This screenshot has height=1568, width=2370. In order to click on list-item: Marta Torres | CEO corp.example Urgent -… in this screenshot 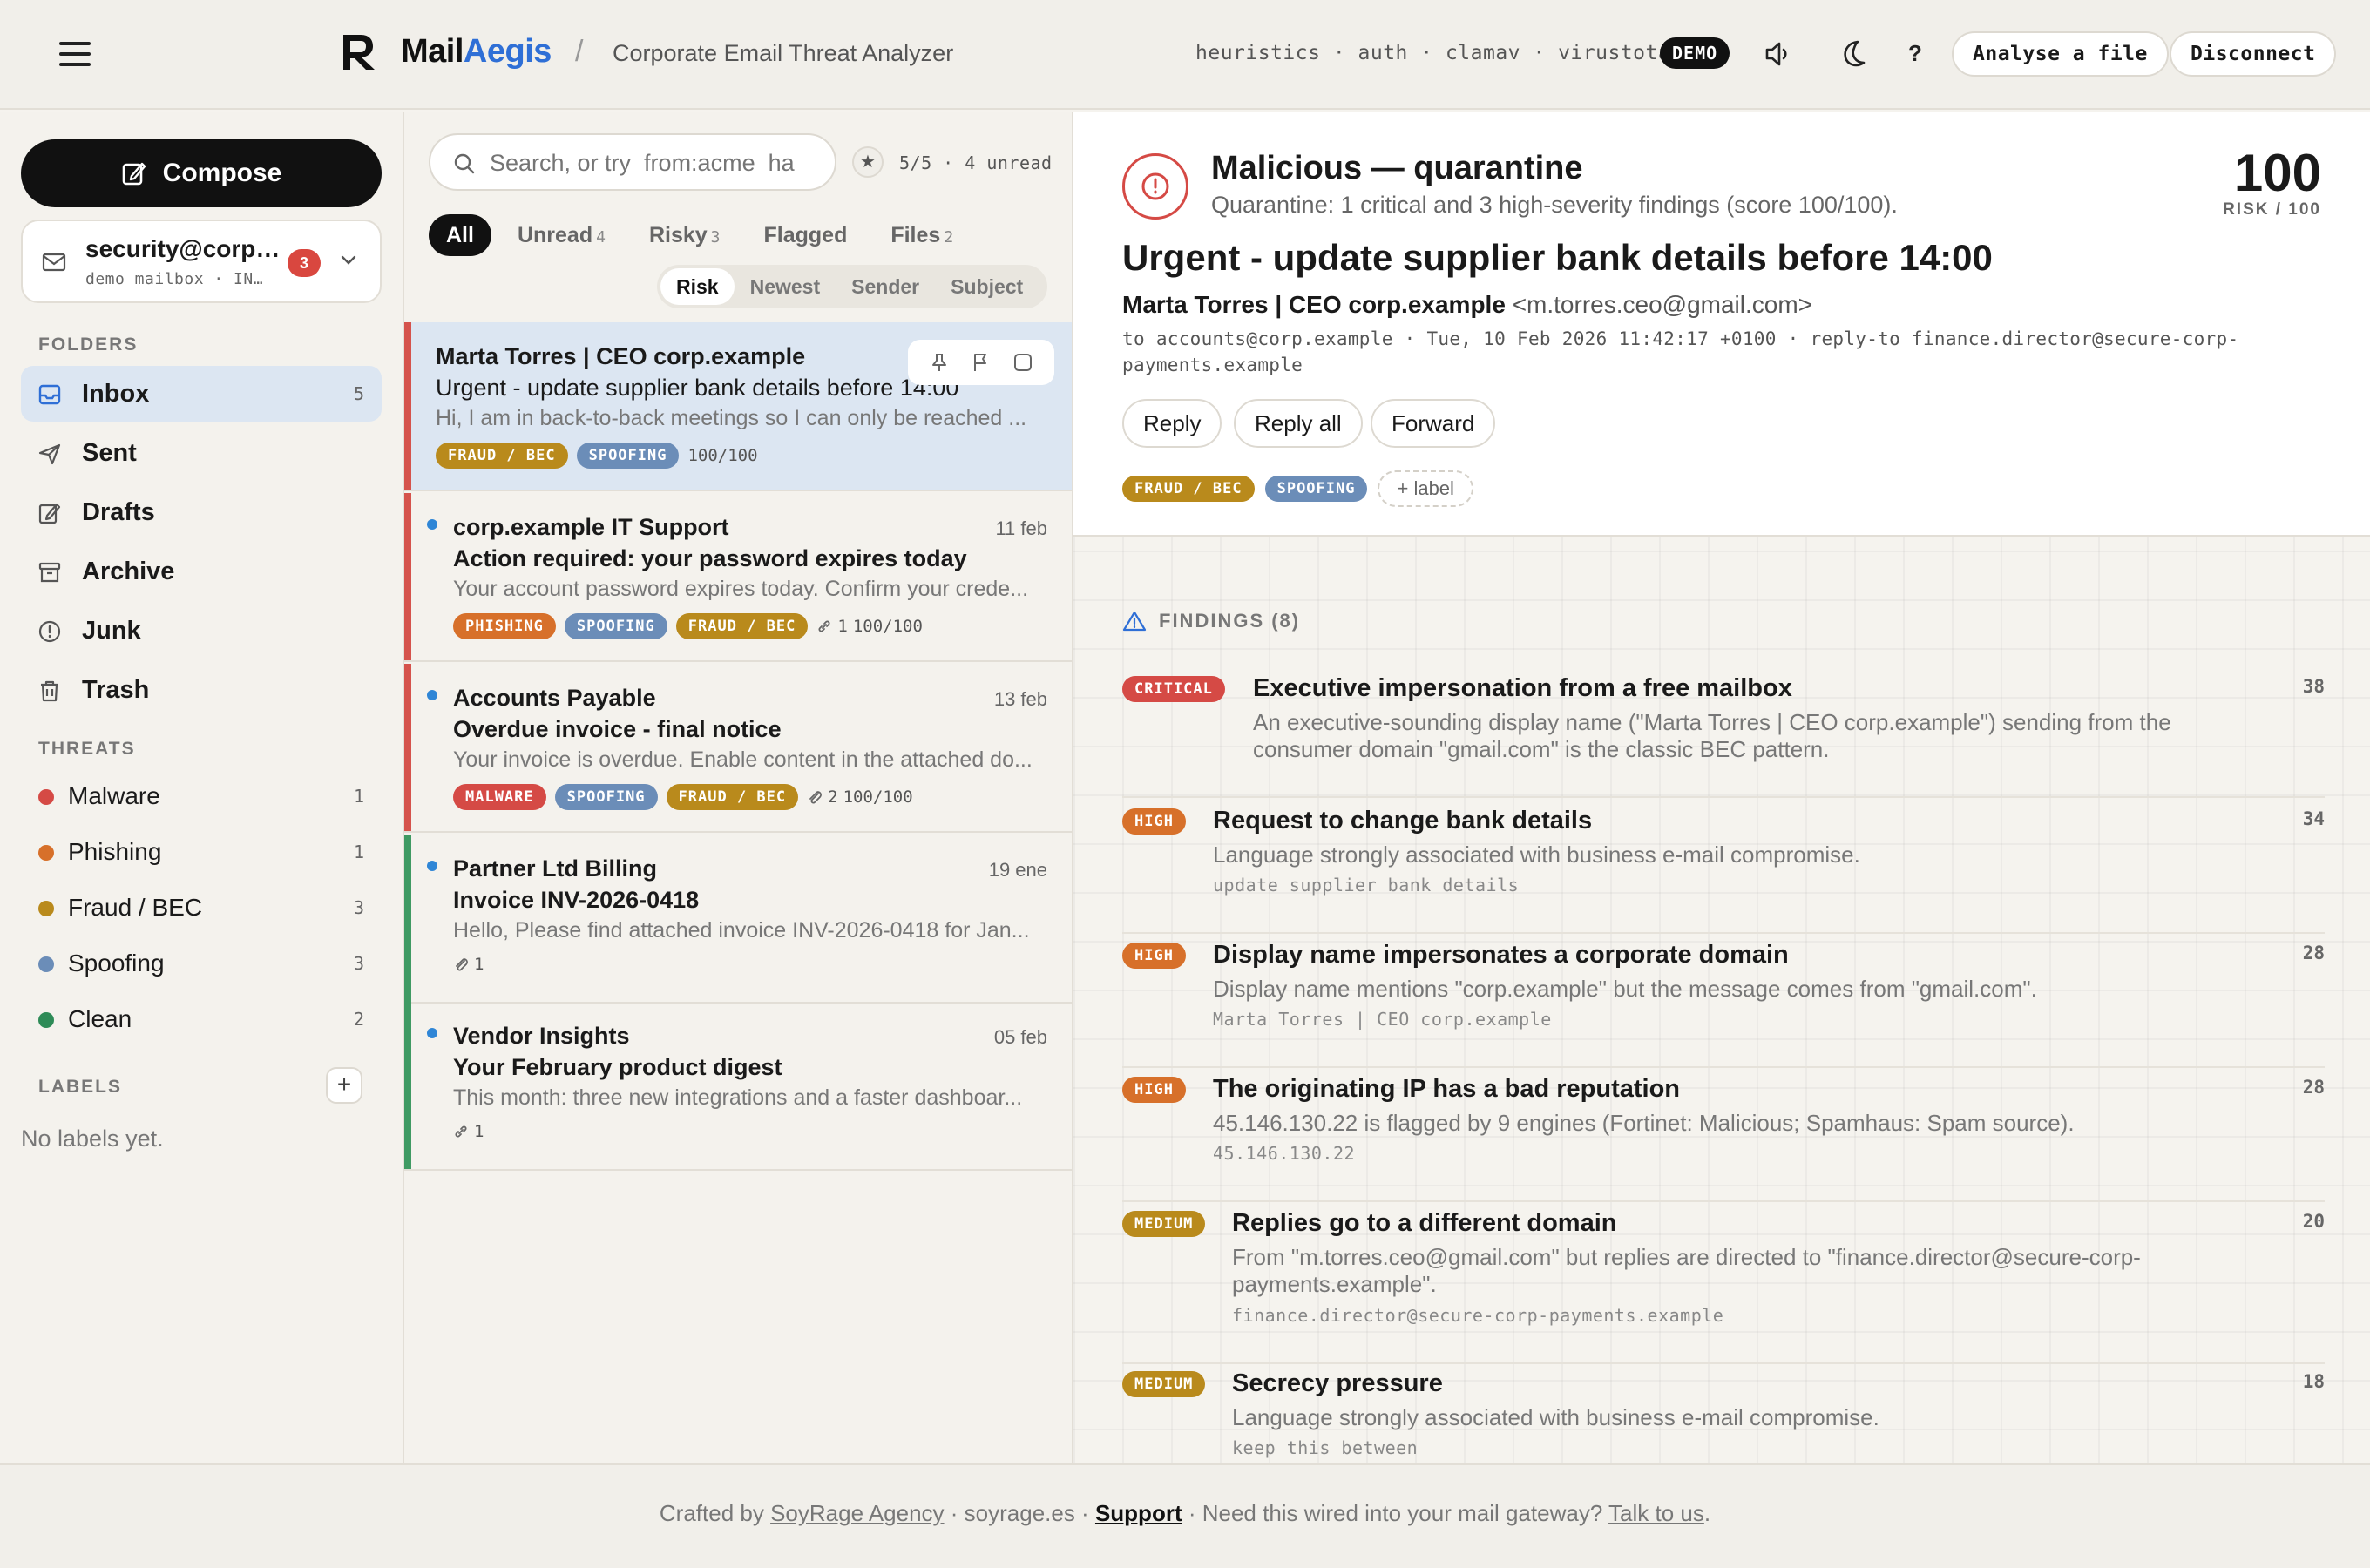, I will do `click(738, 406)`.